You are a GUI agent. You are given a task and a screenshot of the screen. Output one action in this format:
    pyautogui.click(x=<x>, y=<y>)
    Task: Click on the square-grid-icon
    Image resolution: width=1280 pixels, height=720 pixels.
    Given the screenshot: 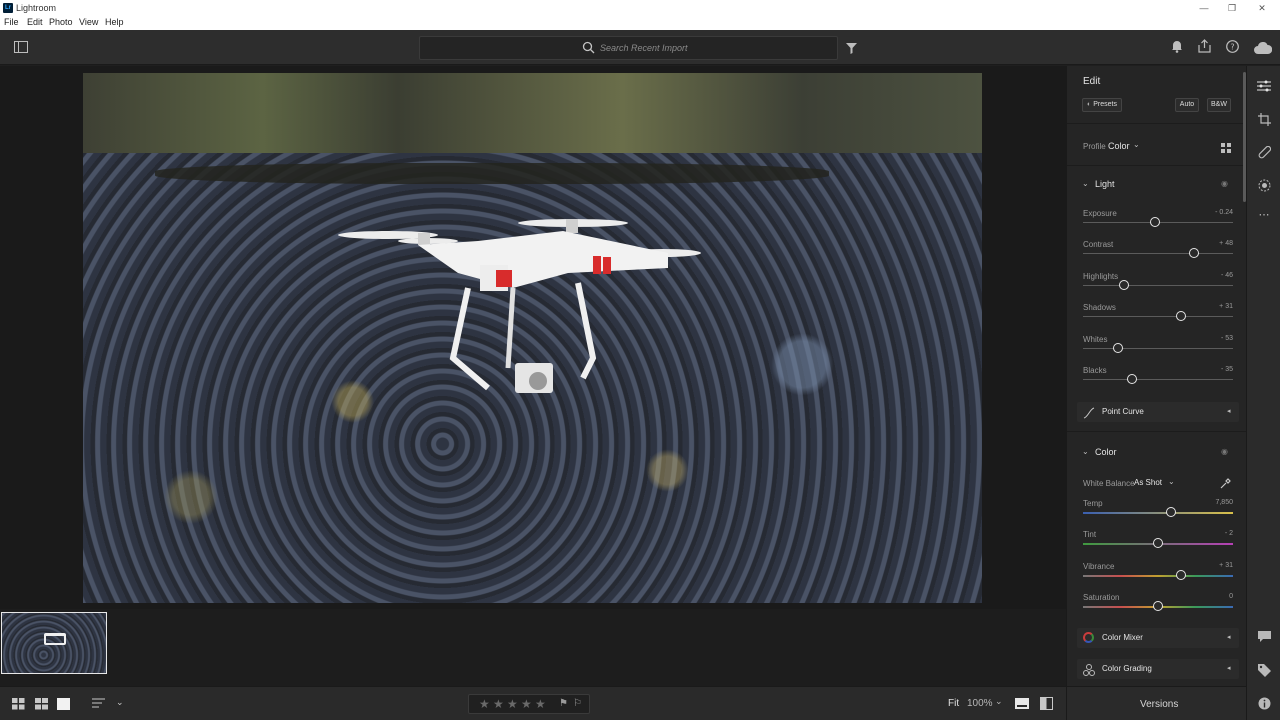 What is the action you would take?
    pyautogui.click(x=18, y=705)
    